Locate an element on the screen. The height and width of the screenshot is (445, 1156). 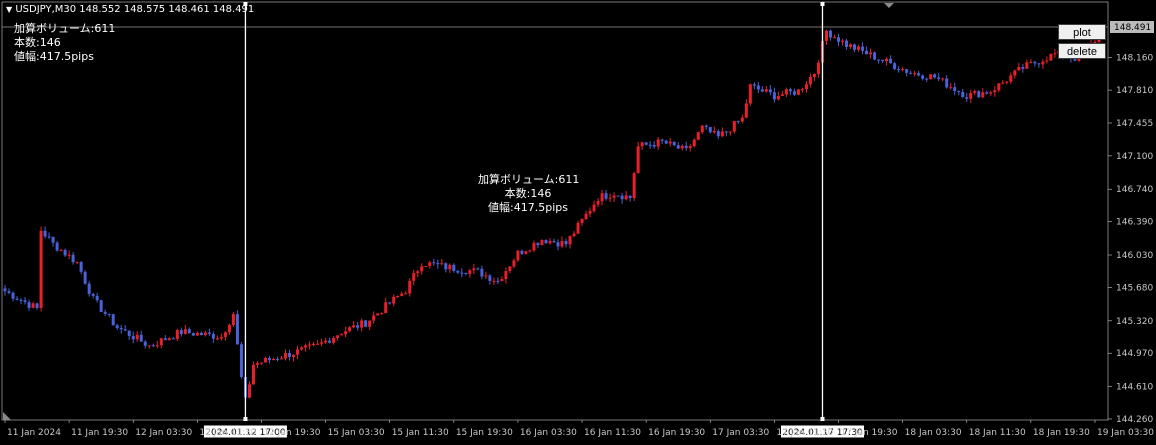
plot-button: plot is located at coordinates (1082, 32).